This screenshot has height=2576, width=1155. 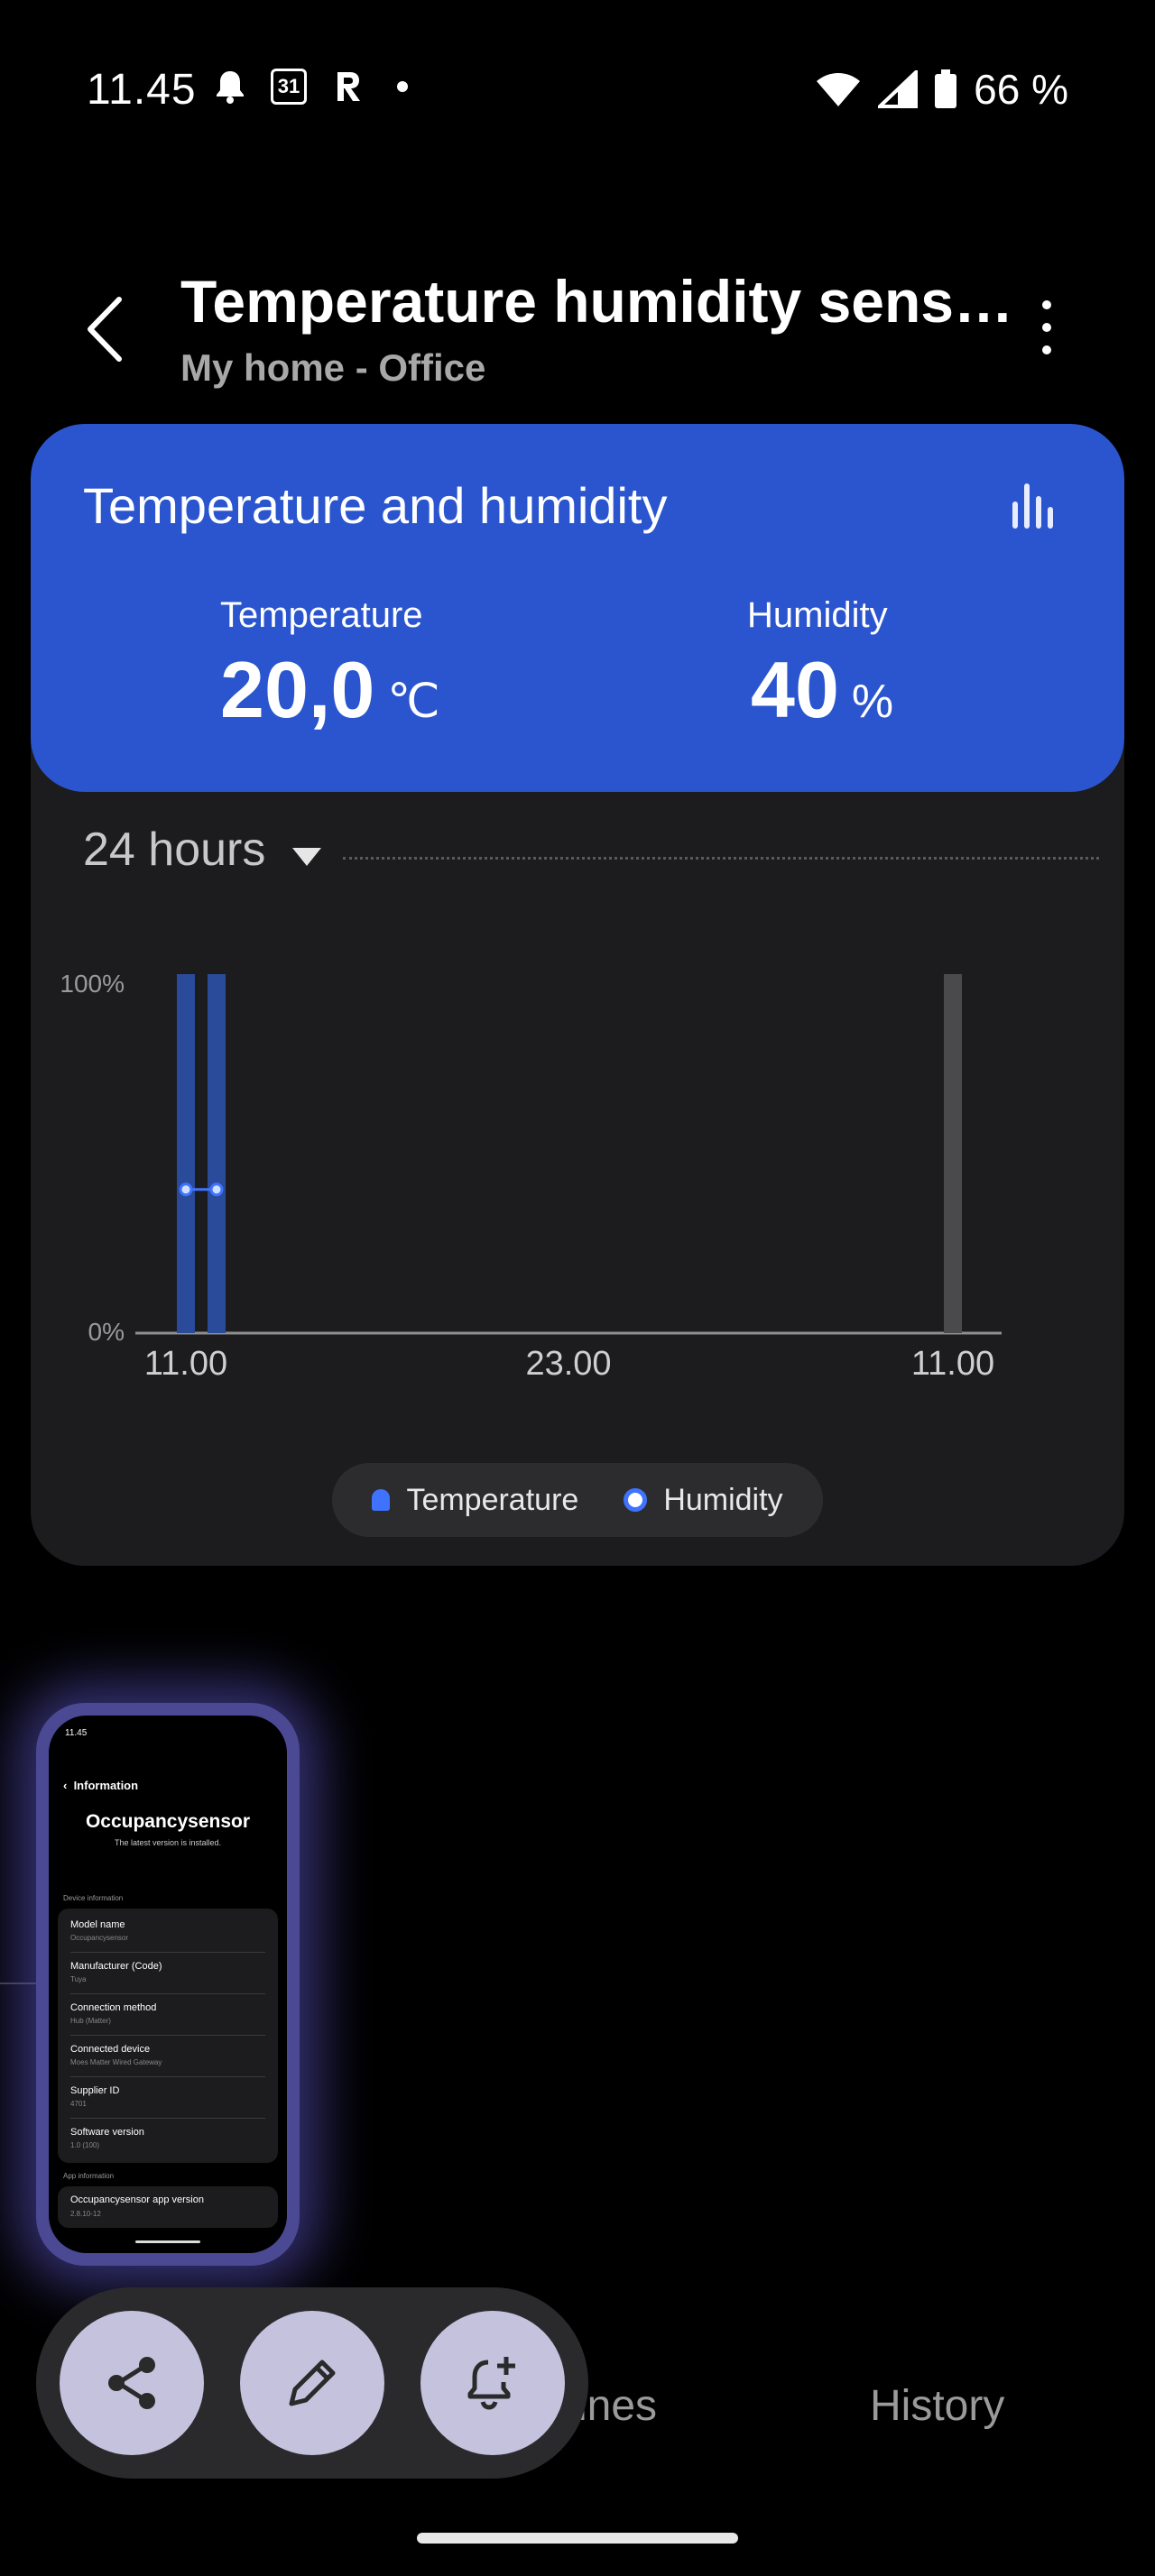 I want to click on bar-chart-icon, so click(x=1034, y=505).